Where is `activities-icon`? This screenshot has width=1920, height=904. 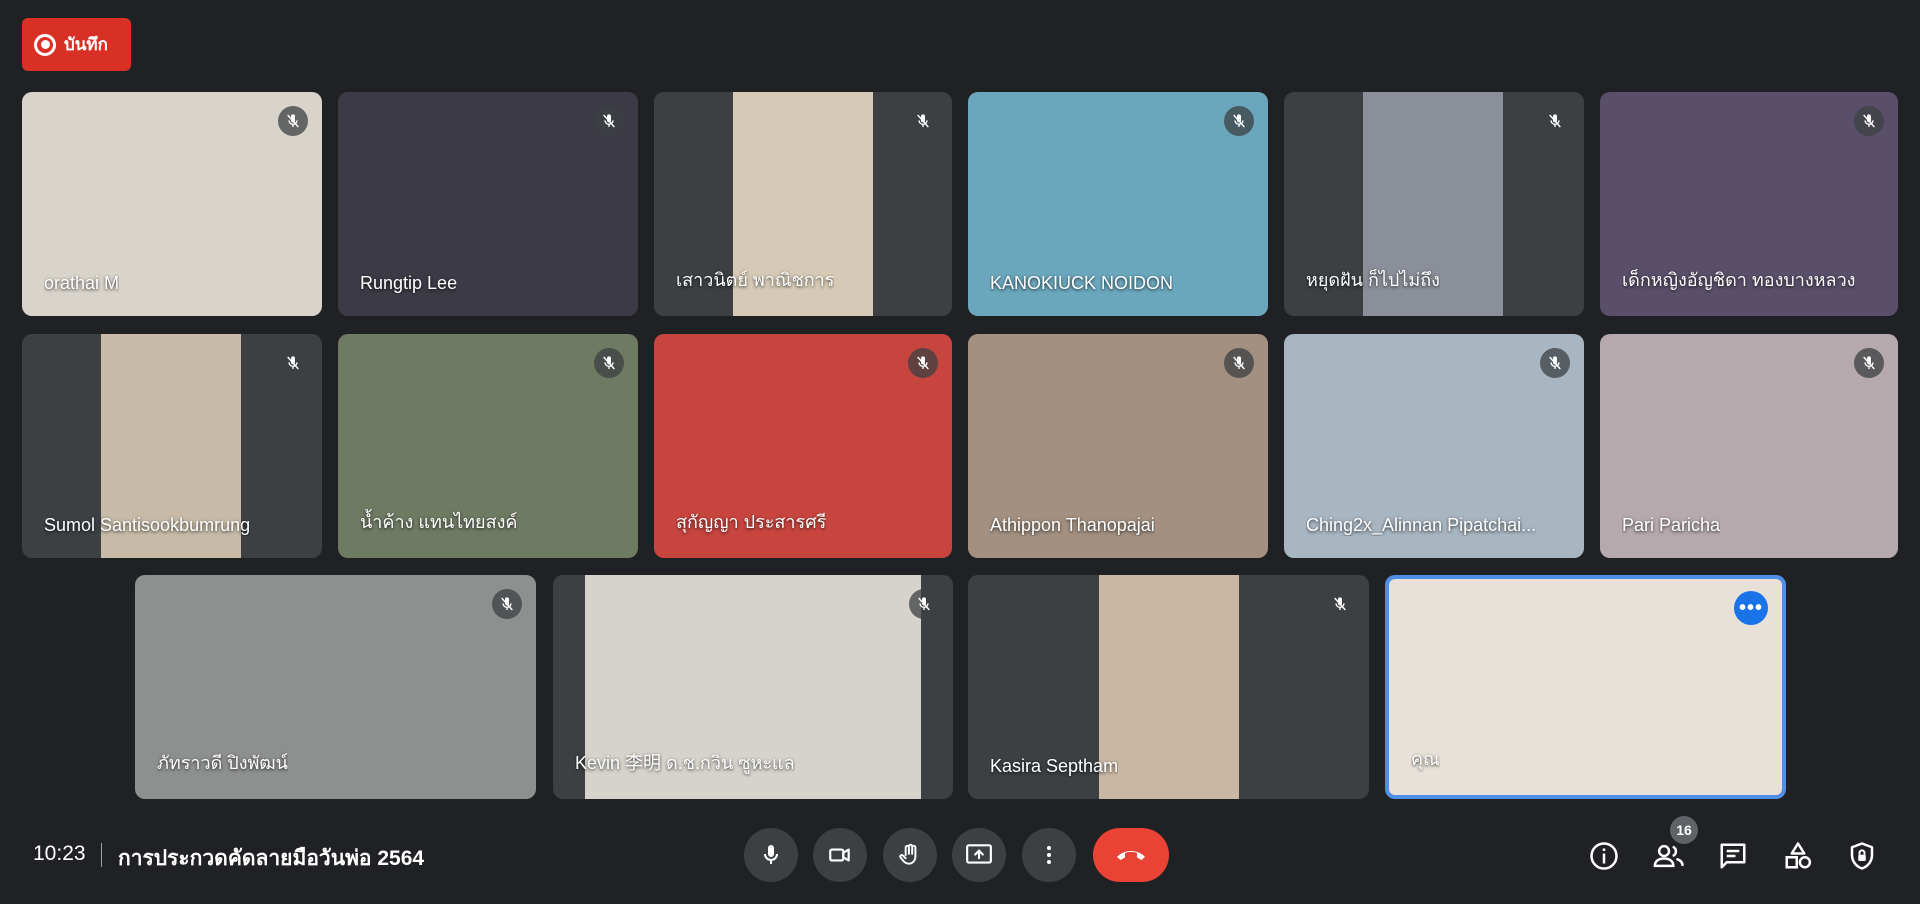
activities-icon is located at coordinates (1798, 855).